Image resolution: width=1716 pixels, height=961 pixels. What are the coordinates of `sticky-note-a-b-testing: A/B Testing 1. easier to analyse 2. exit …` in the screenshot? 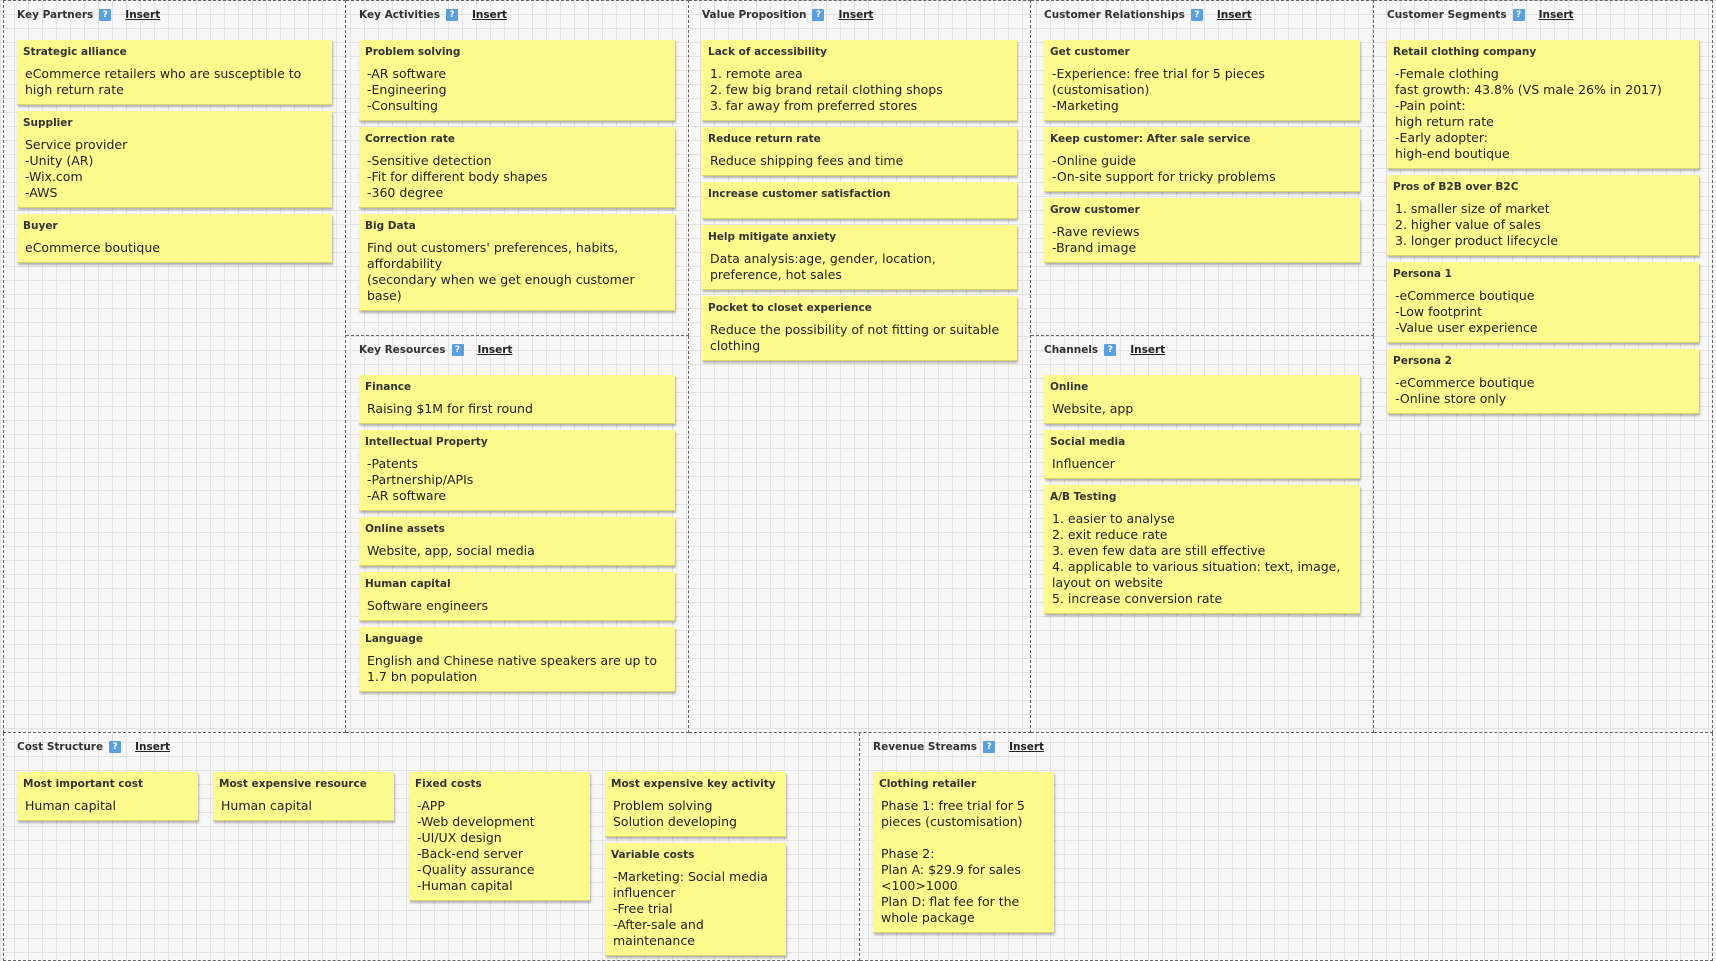 It's located at (1202, 549).